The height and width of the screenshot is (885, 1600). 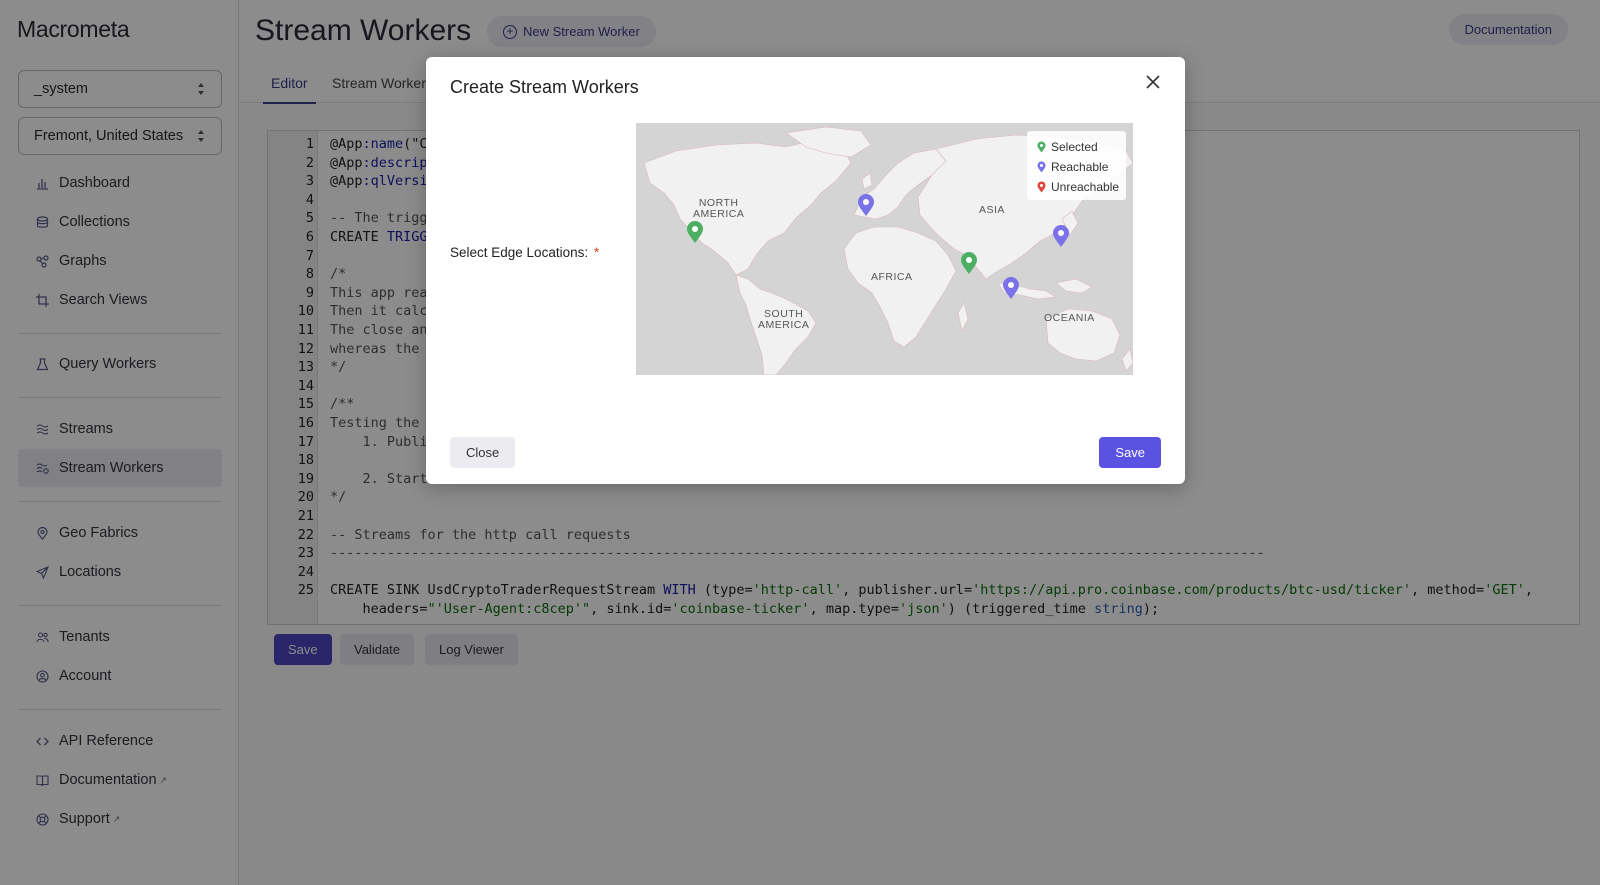 What do you see at coordinates (1041, 187) in the screenshot?
I see `red-pin-icon` at bounding box center [1041, 187].